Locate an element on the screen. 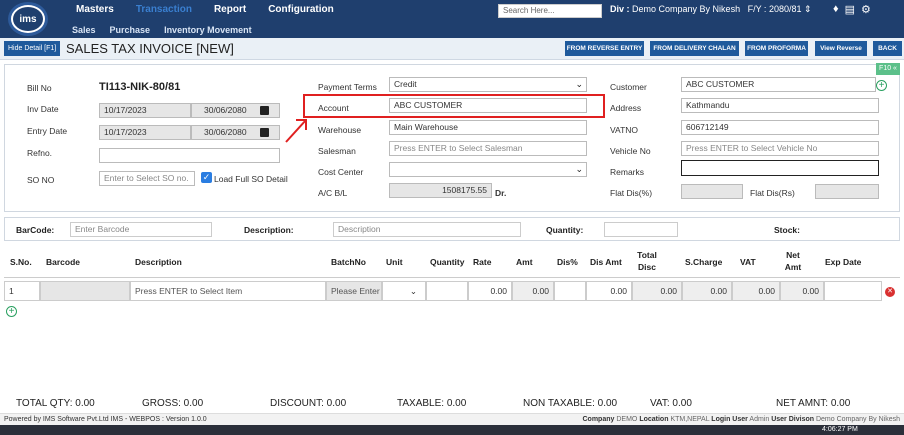 This screenshot has height=435, width=904. flat-dis-rs-field is located at coordinates (847, 191).